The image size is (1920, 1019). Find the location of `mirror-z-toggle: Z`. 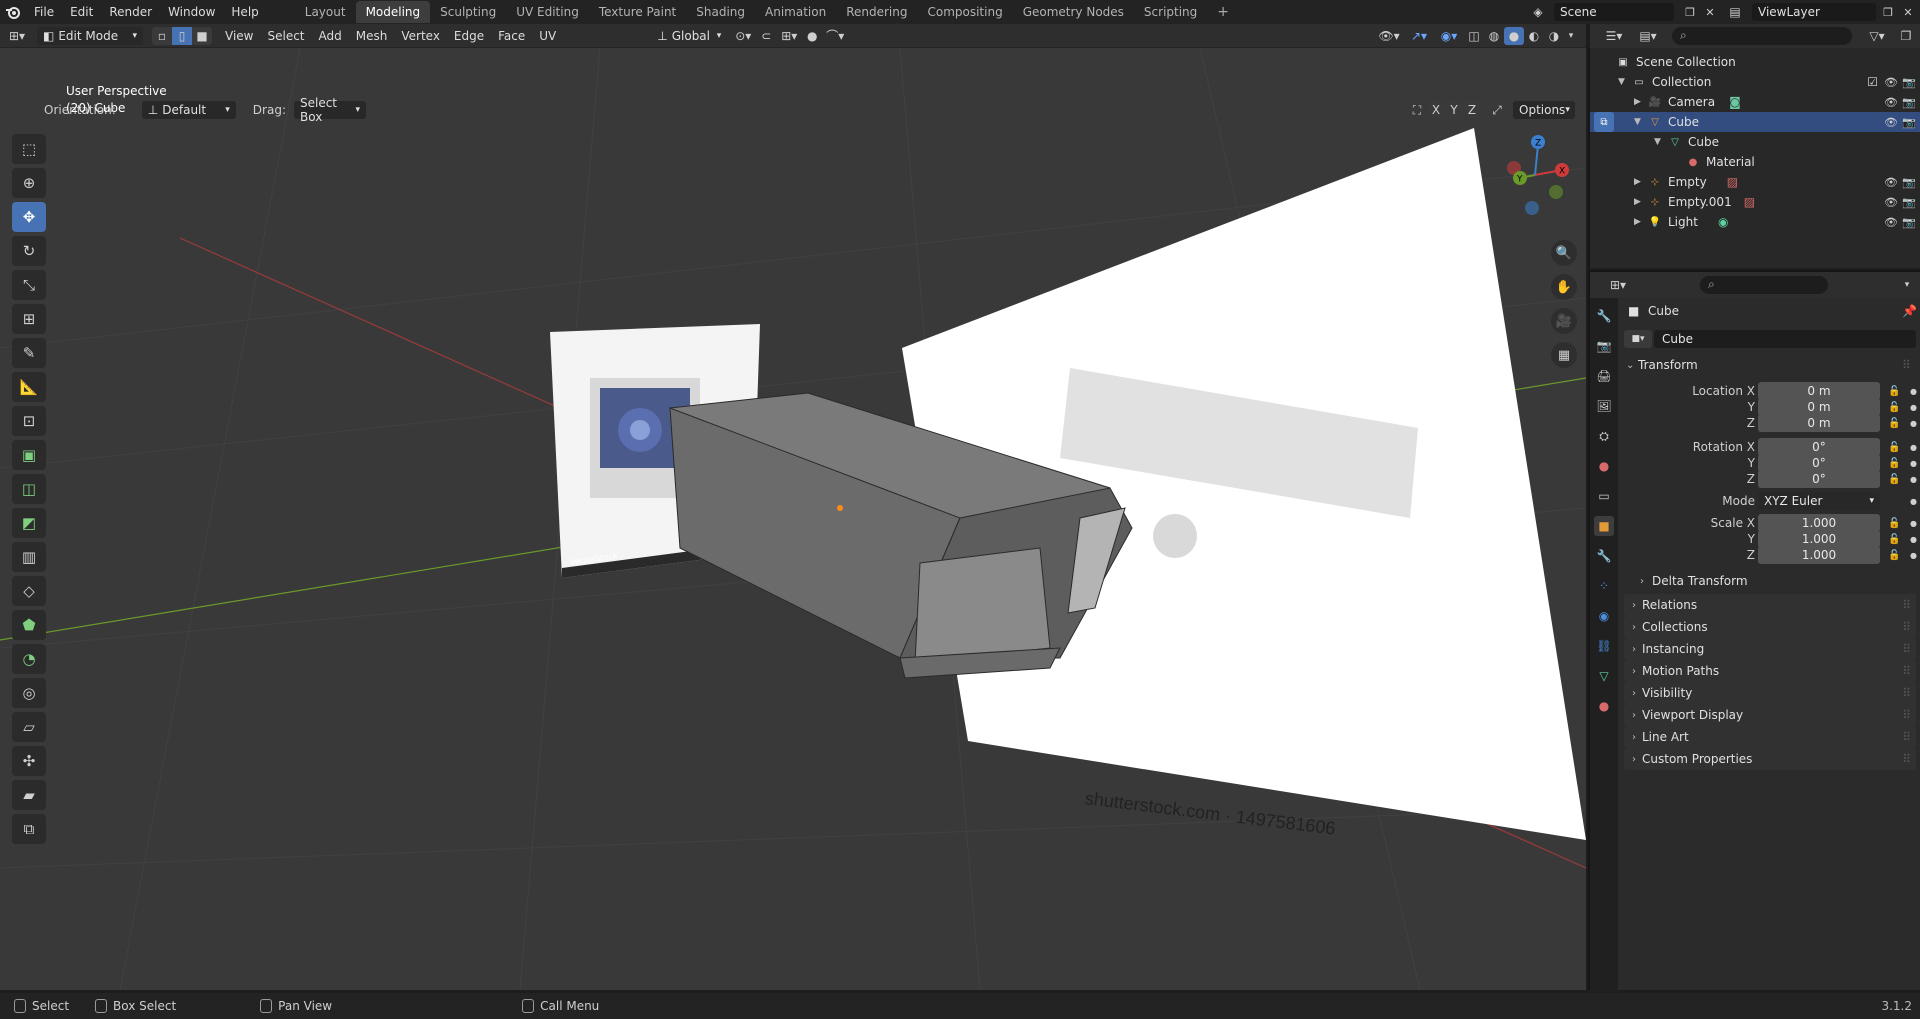

mirror-z-toggle: Z is located at coordinates (1472, 110).